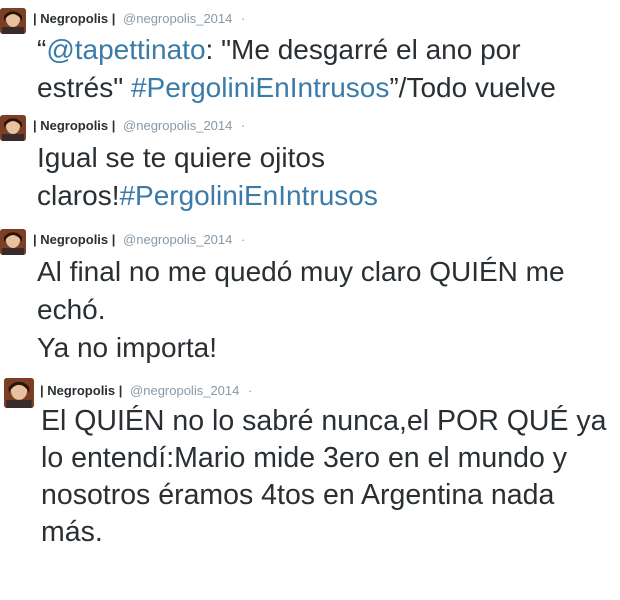 This screenshot has height=600, width=620. What do you see at coordinates (298, 495) in the screenshot?
I see `tweet-line: nosotros éramos 4tos en Argentina nada` at bounding box center [298, 495].